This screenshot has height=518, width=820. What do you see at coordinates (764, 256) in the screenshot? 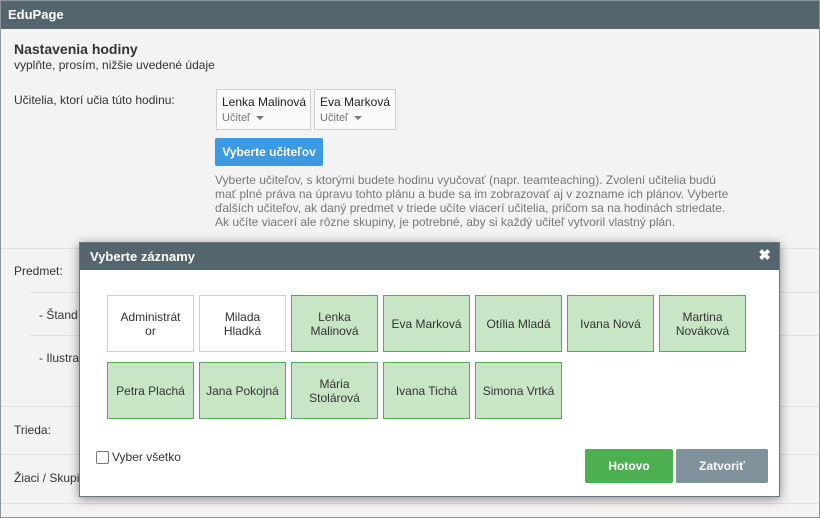
I see `close-icon: ✖` at bounding box center [764, 256].